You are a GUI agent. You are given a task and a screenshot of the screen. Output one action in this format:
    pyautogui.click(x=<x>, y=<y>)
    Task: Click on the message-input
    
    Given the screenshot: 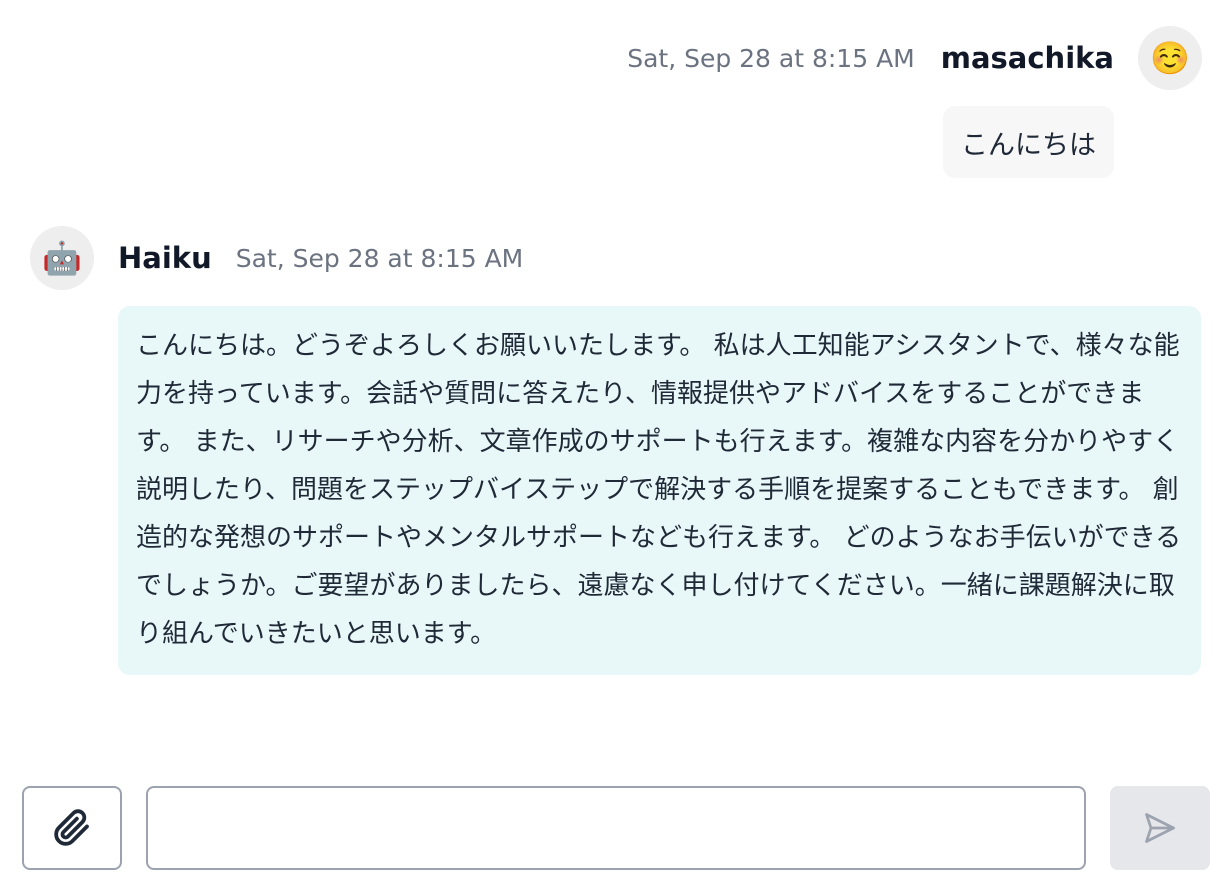 What is the action you would take?
    pyautogui.click(x=616, y=828)
    